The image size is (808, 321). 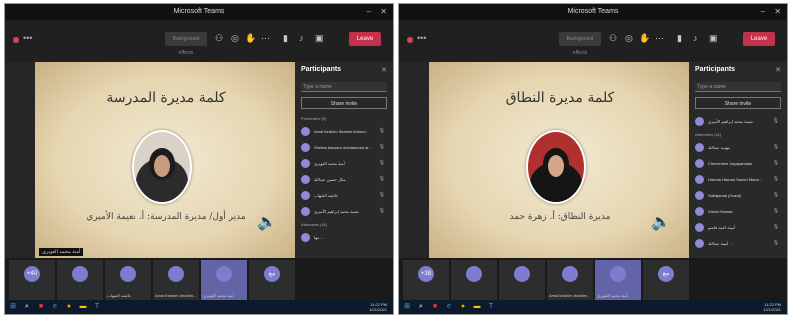 What do you see at coordinates (199, 12) in the screenshot?
I see `title-bar: Microsoft Teams – ✕` at bounding box center [199, 12].